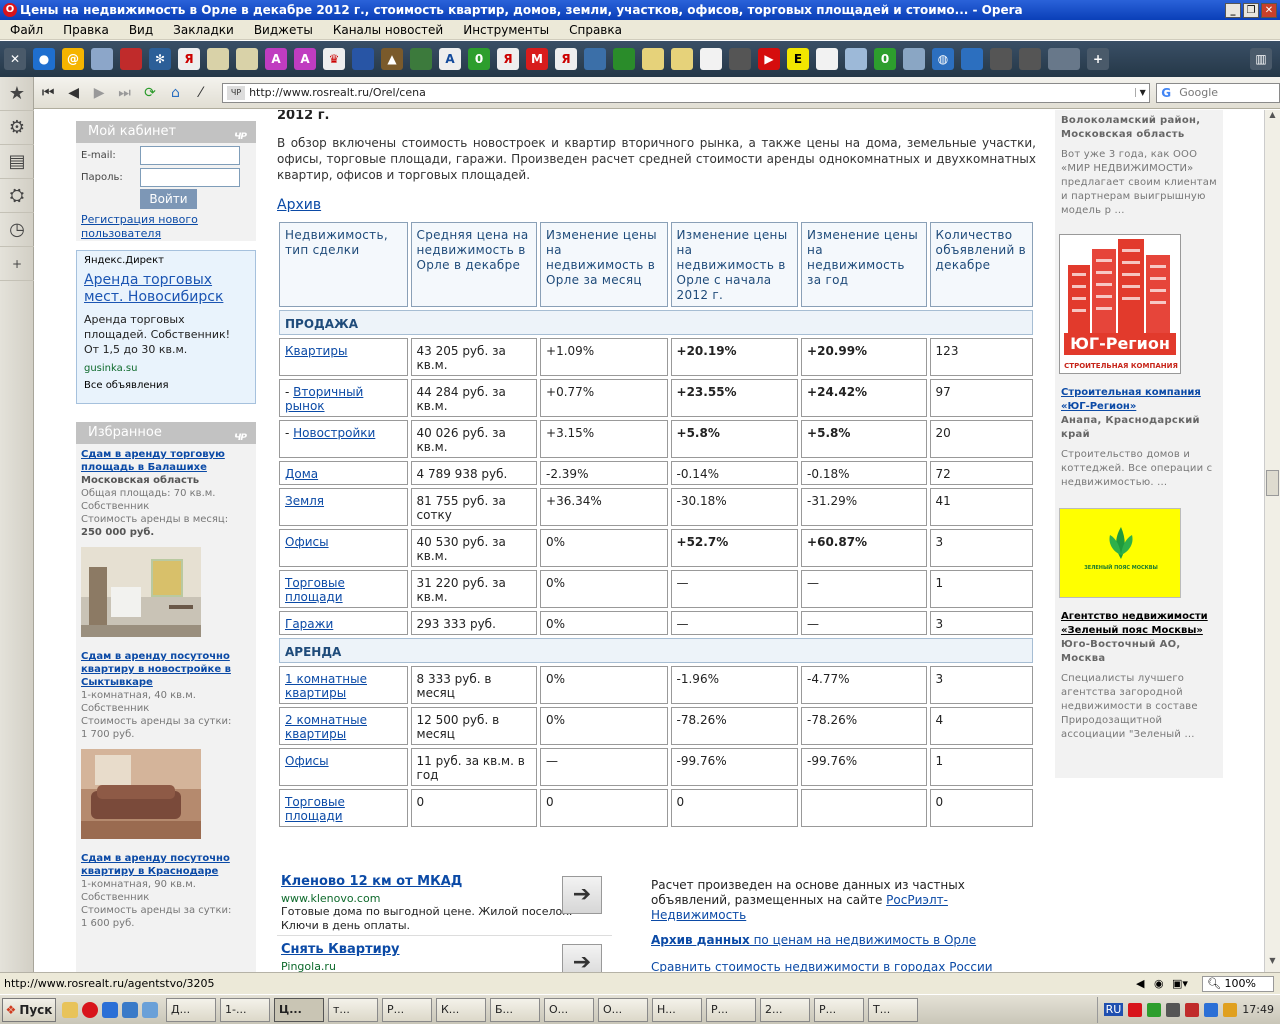 The height and width of the screenshot is (1024, 1280). What do you see at coordinates (130, 1009) in the screenshot?
I see `desktop-icon` at bounding box center [130, 1009].